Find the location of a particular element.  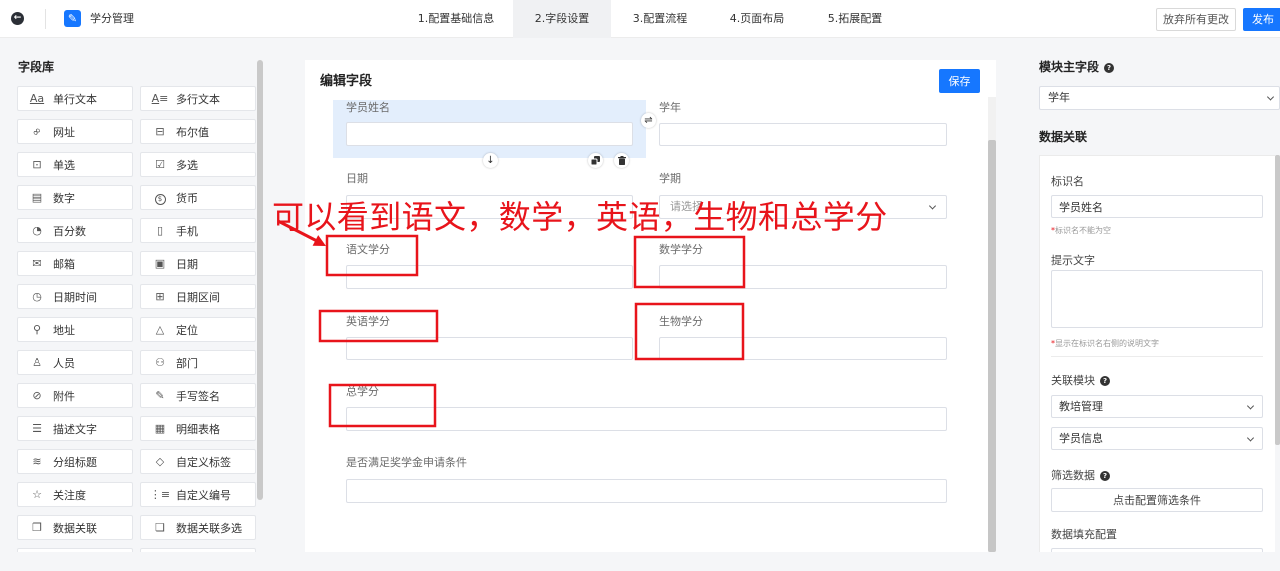

app-form-icon: ✎ is located at coordinates (72, 18).